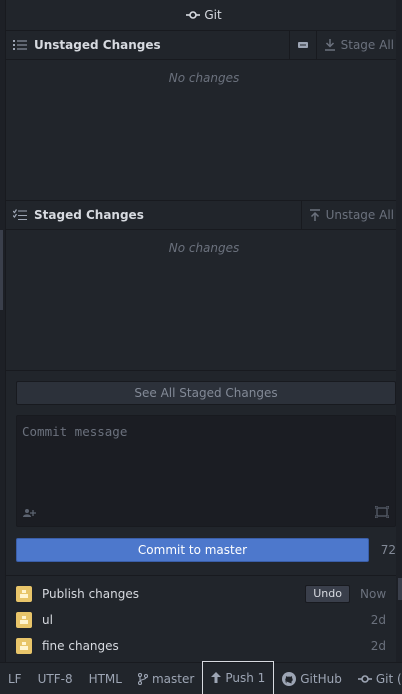 The height and width of the screenshot is (694, 402). What do you see at coordinates (204, 215) in the screenshot?
I see `staged-changes-header: Staged Changes Unstage All` at bounding box center [204, 215].